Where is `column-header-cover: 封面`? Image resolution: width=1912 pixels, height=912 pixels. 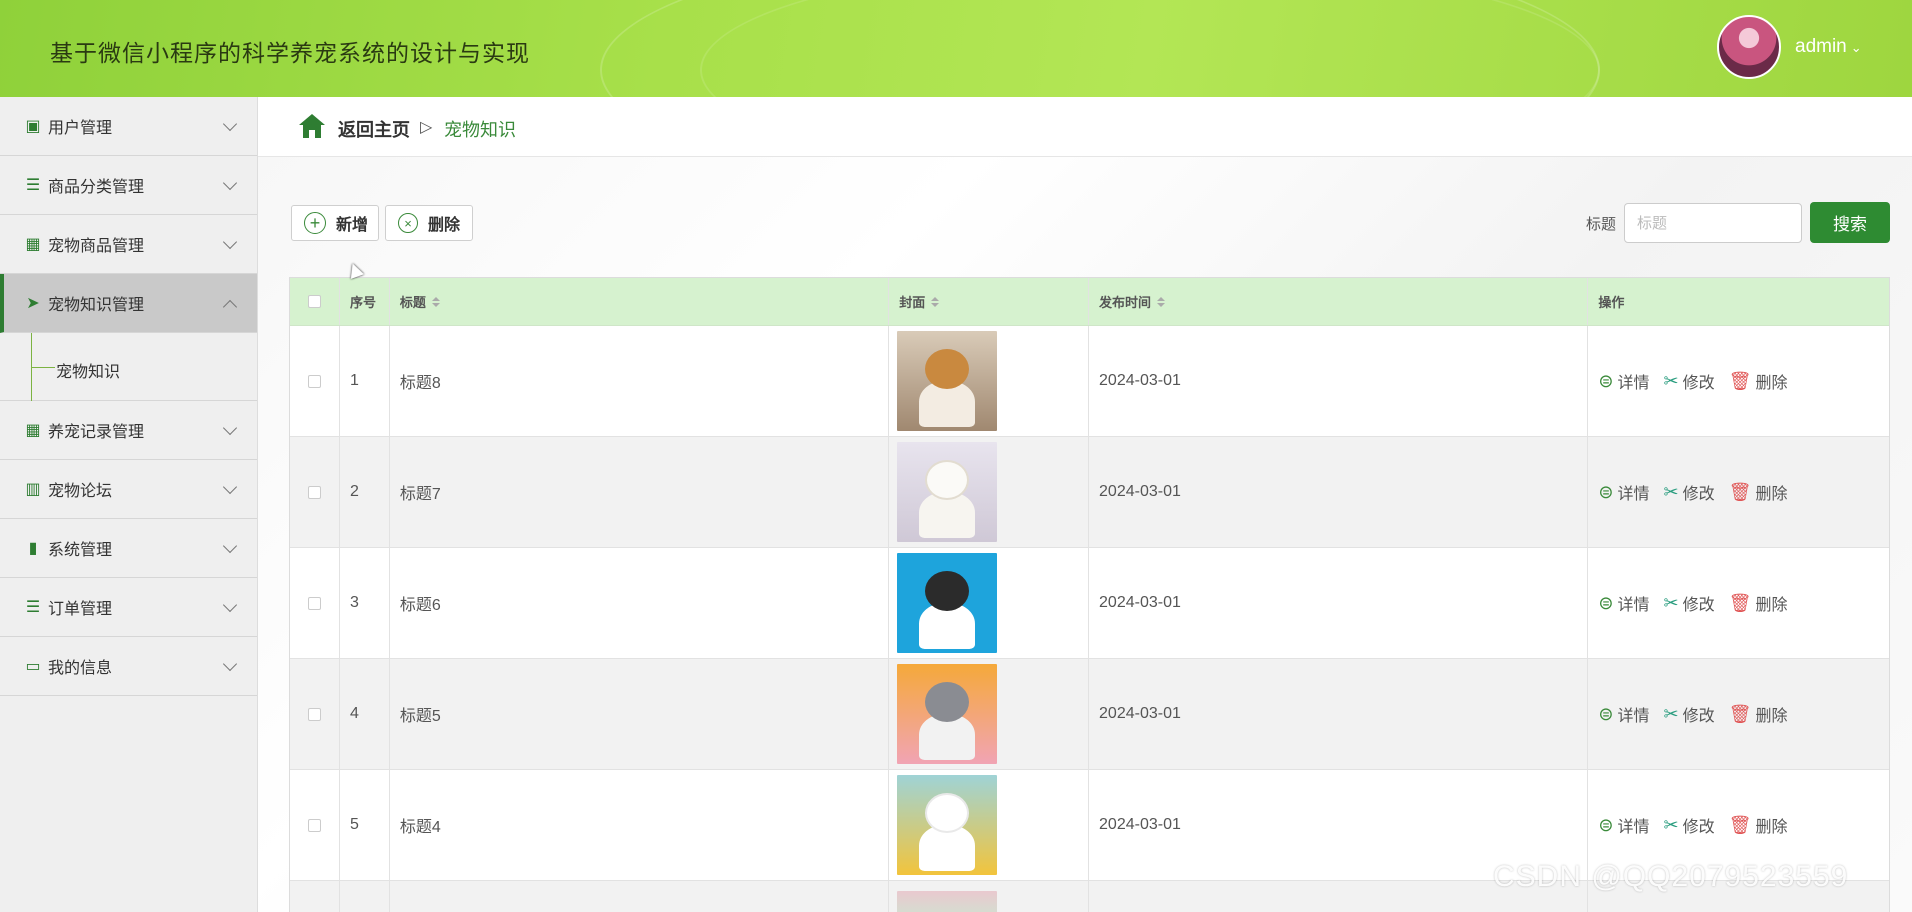 column-header-cover: 封面 is located at coordinates (989, 301).